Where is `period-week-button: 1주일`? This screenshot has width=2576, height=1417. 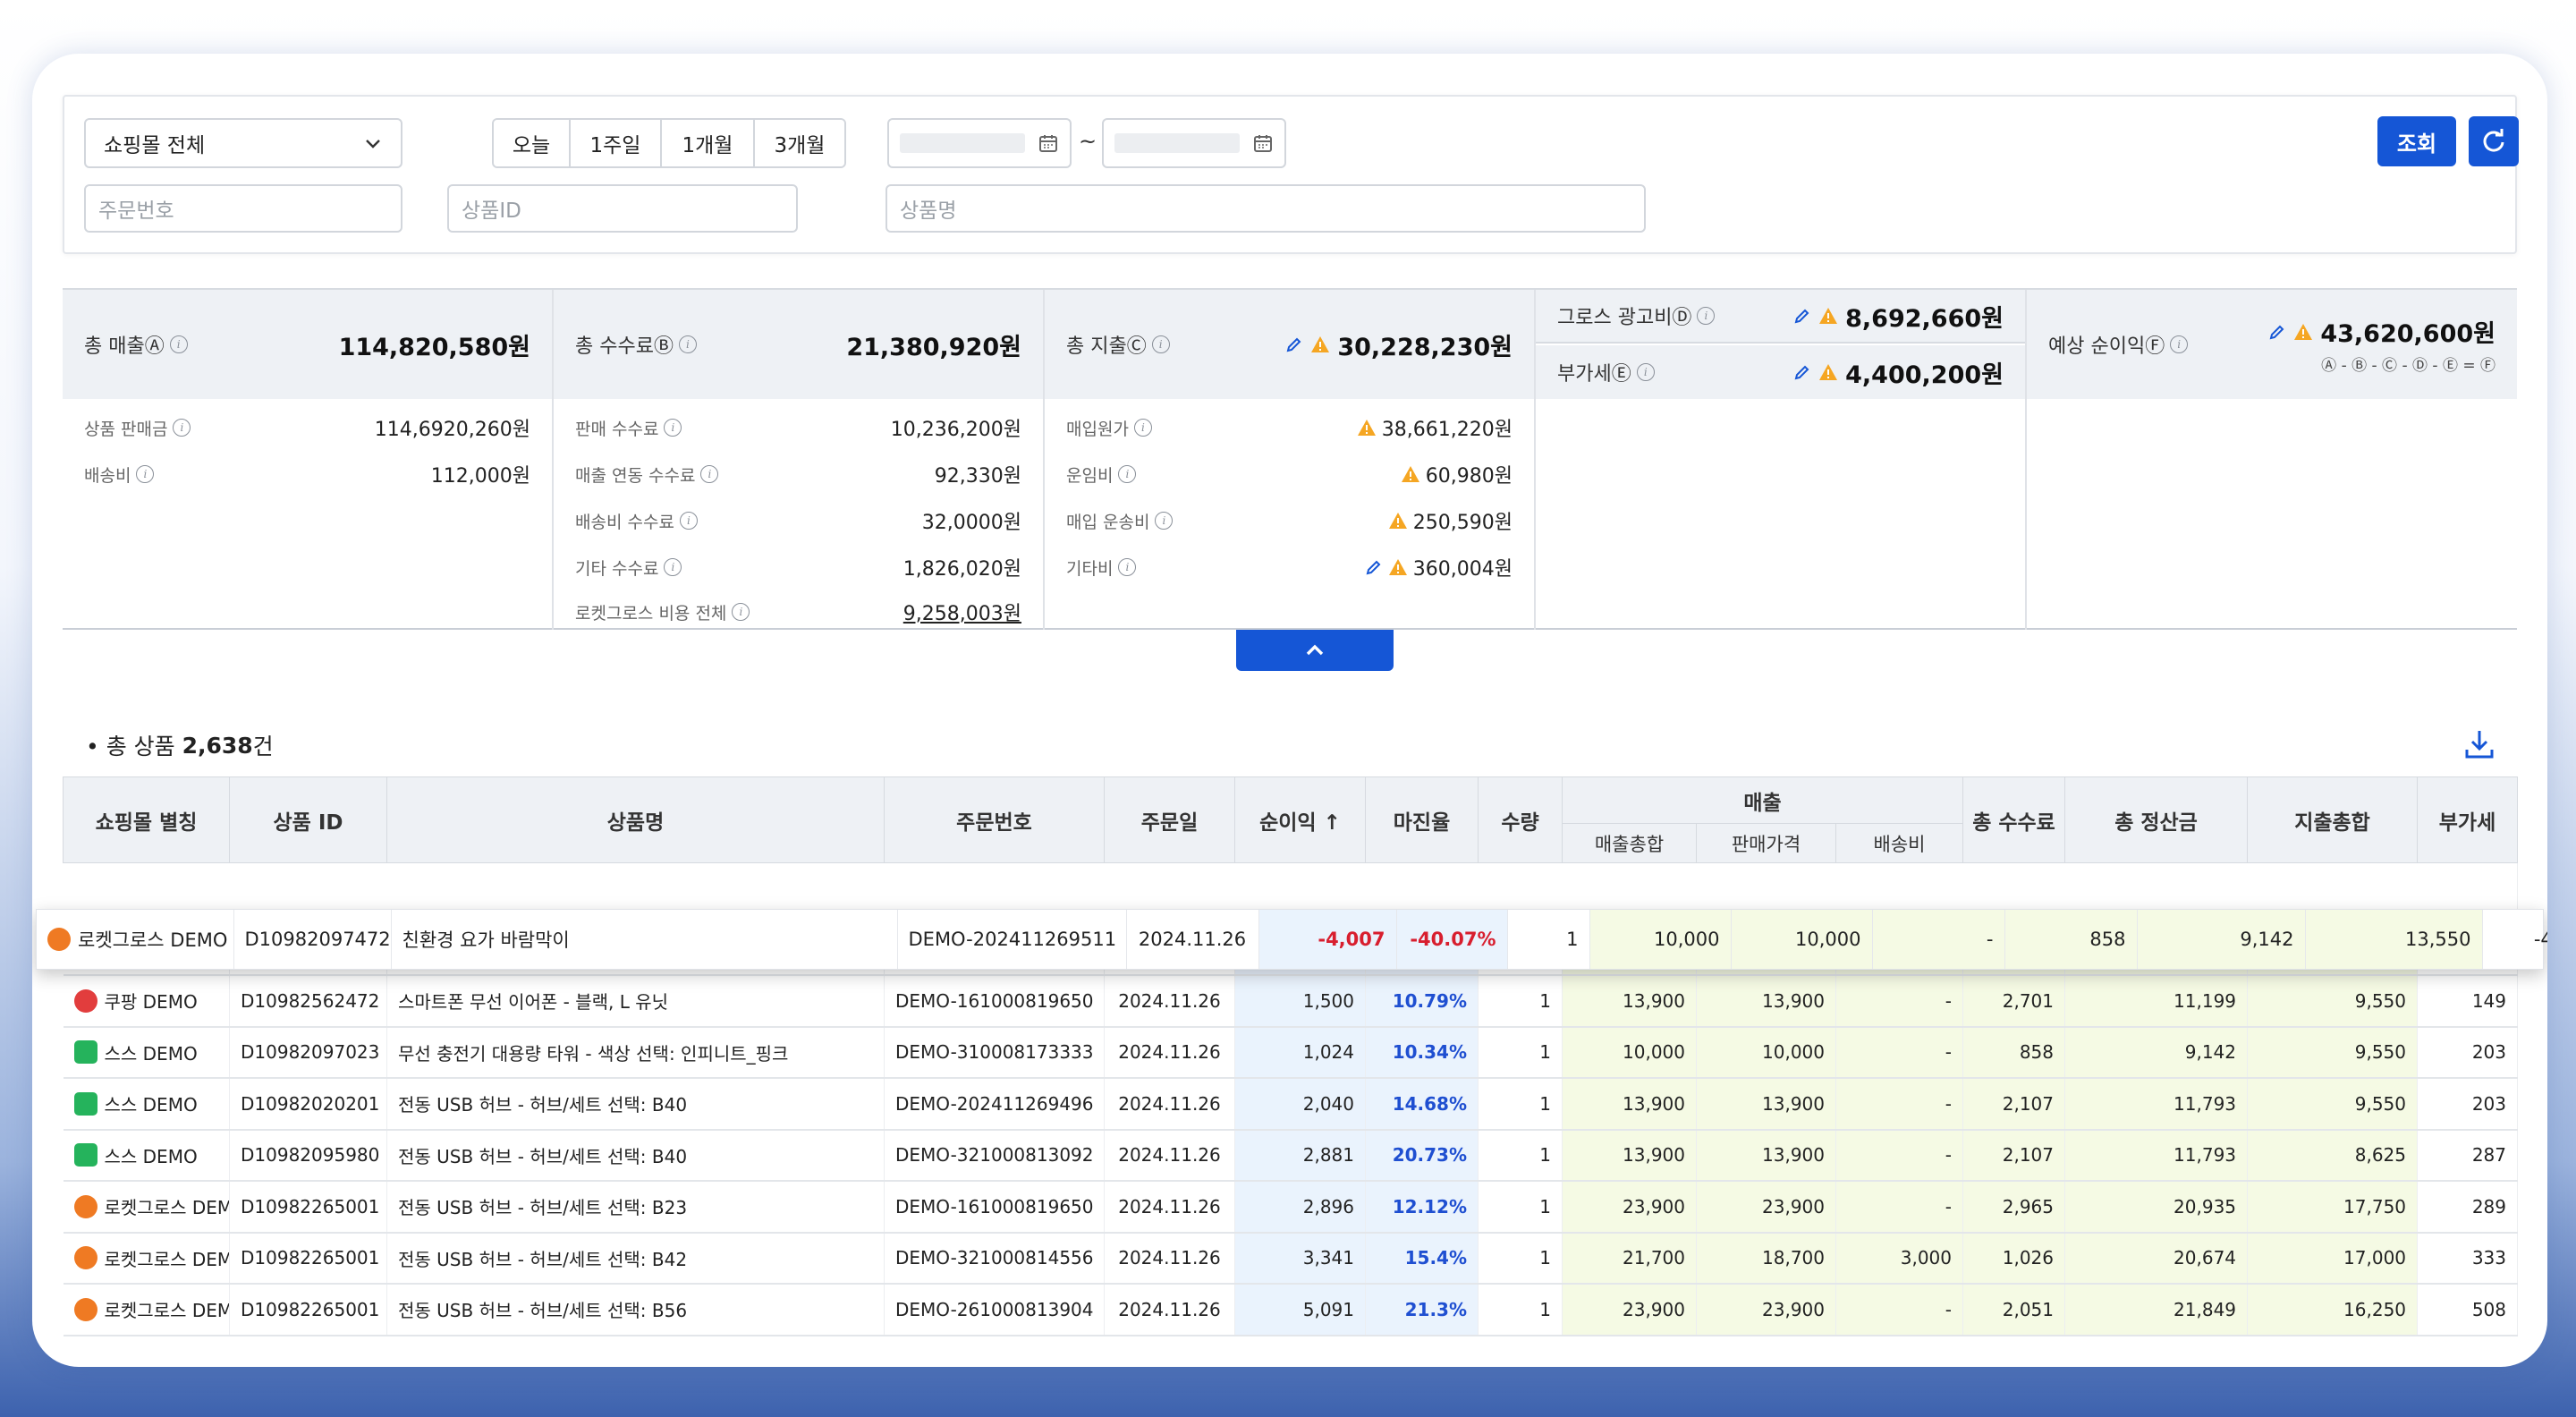
period-week-button: 1주일 is located at coordinates (616, 143).